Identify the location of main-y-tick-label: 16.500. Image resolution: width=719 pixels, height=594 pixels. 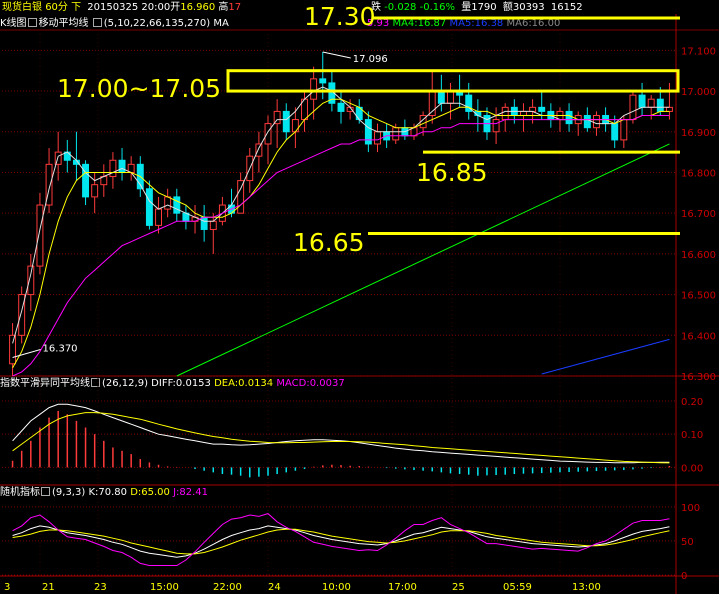
(698, 296).